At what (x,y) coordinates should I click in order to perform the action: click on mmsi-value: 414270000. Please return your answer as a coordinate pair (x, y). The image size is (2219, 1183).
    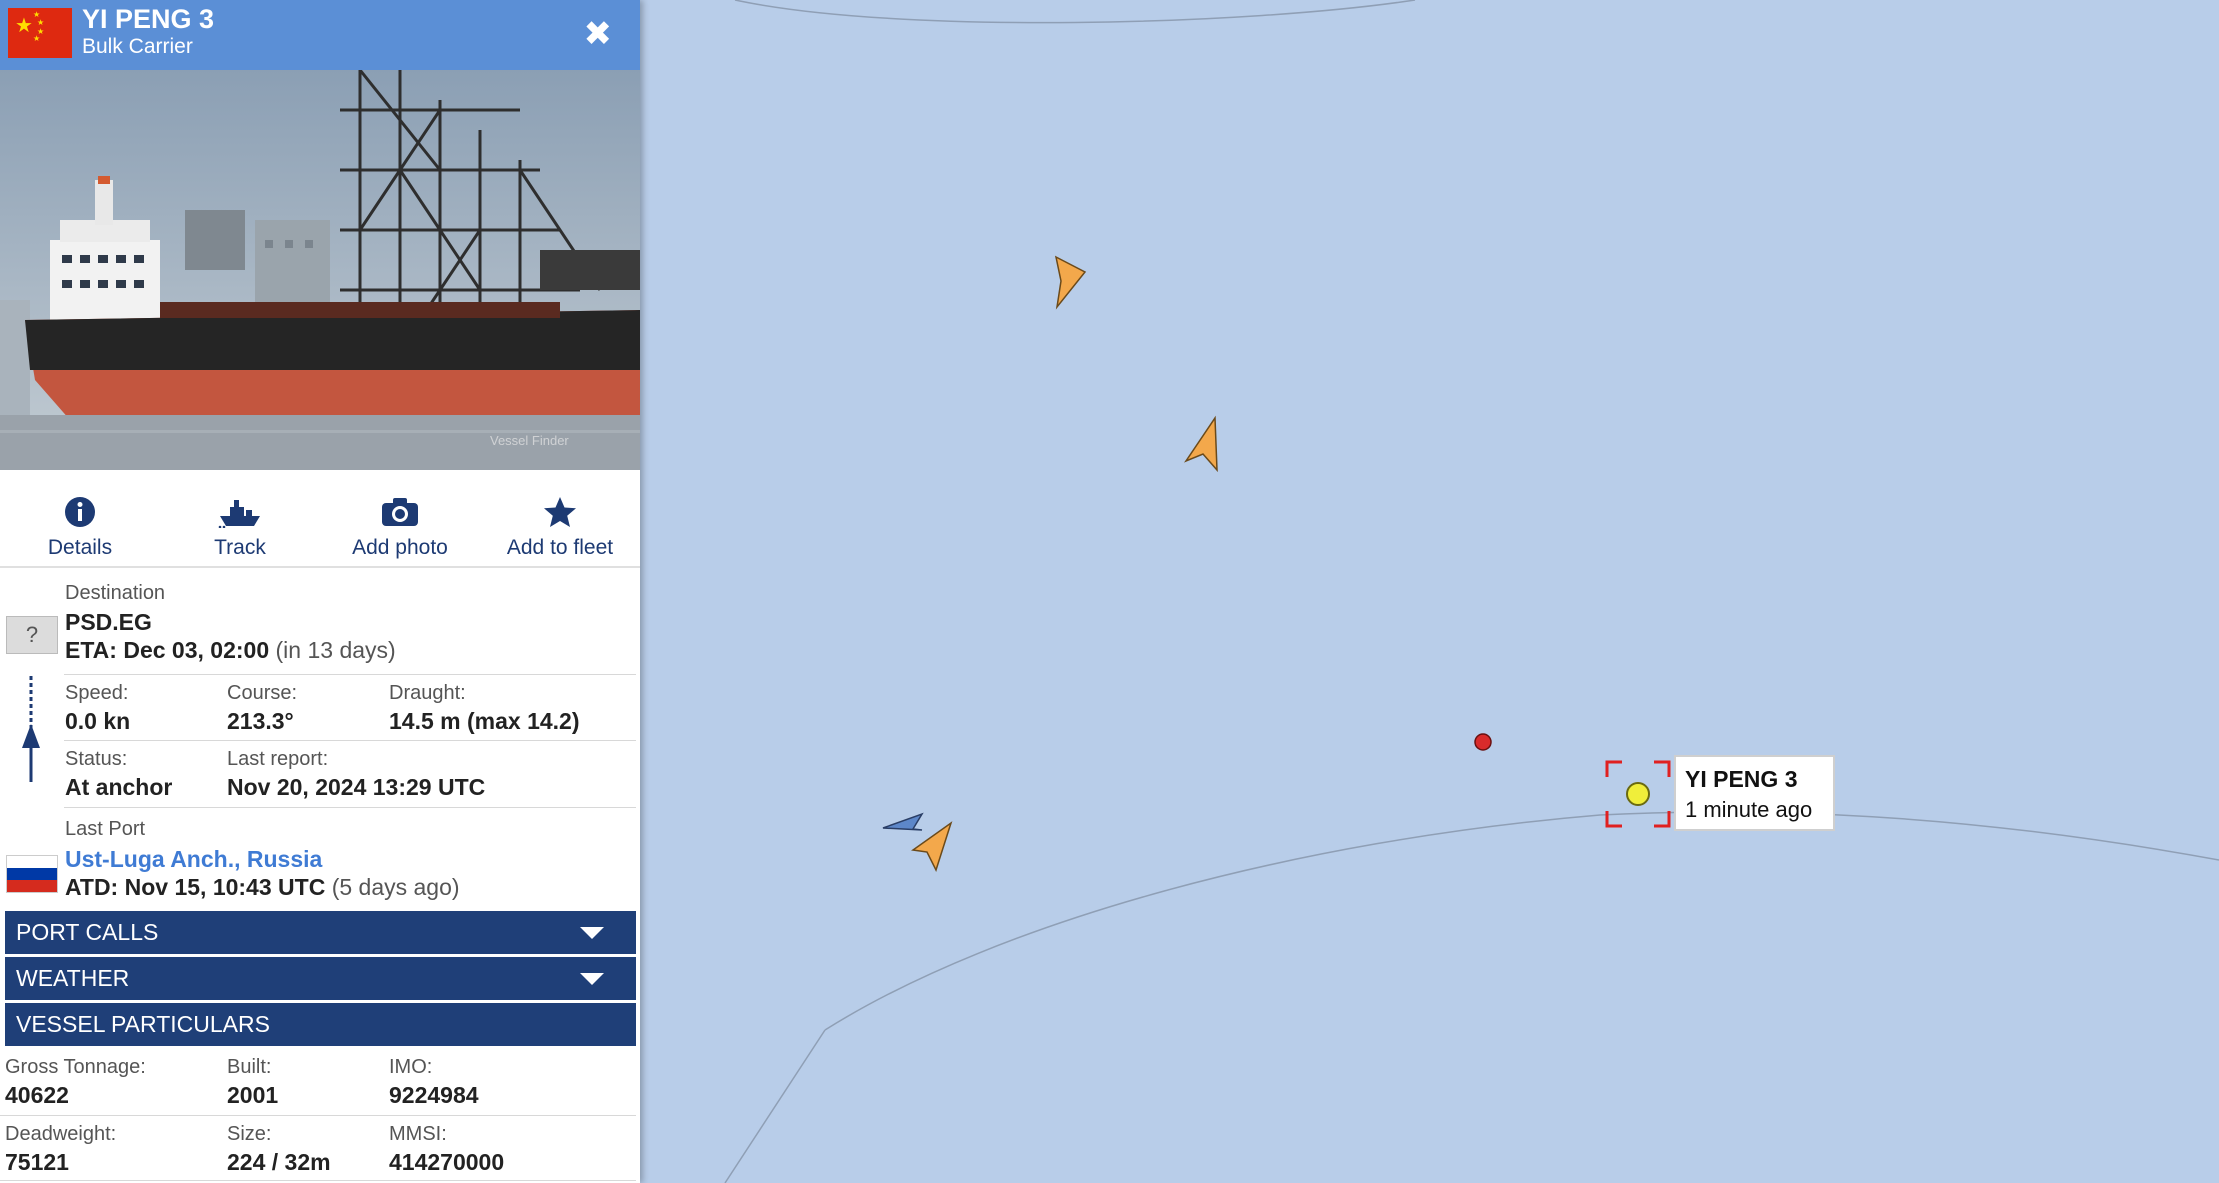
    Looking at the image, I should click on (447, 1162).